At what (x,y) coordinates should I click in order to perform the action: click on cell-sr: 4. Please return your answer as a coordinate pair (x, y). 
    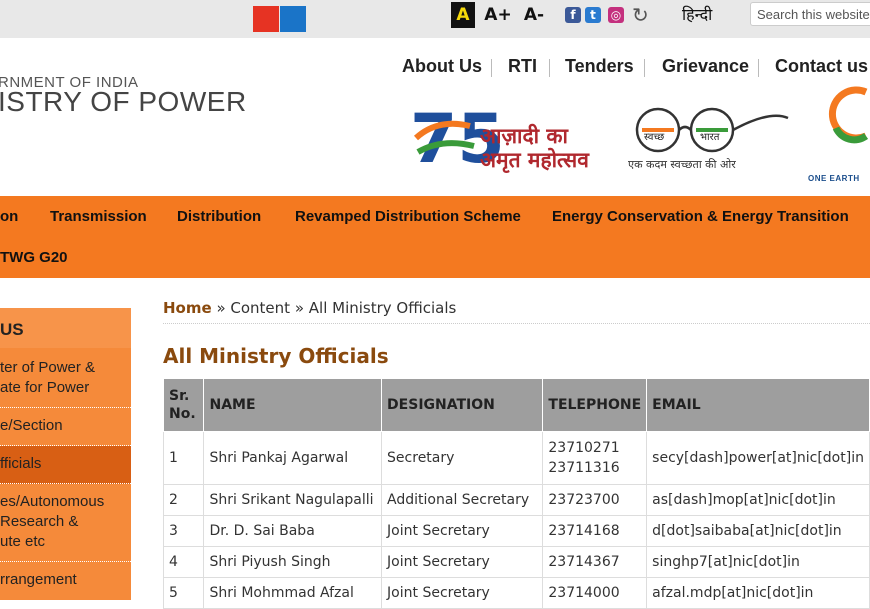
    Looking at the image, I should click on (183, 562).